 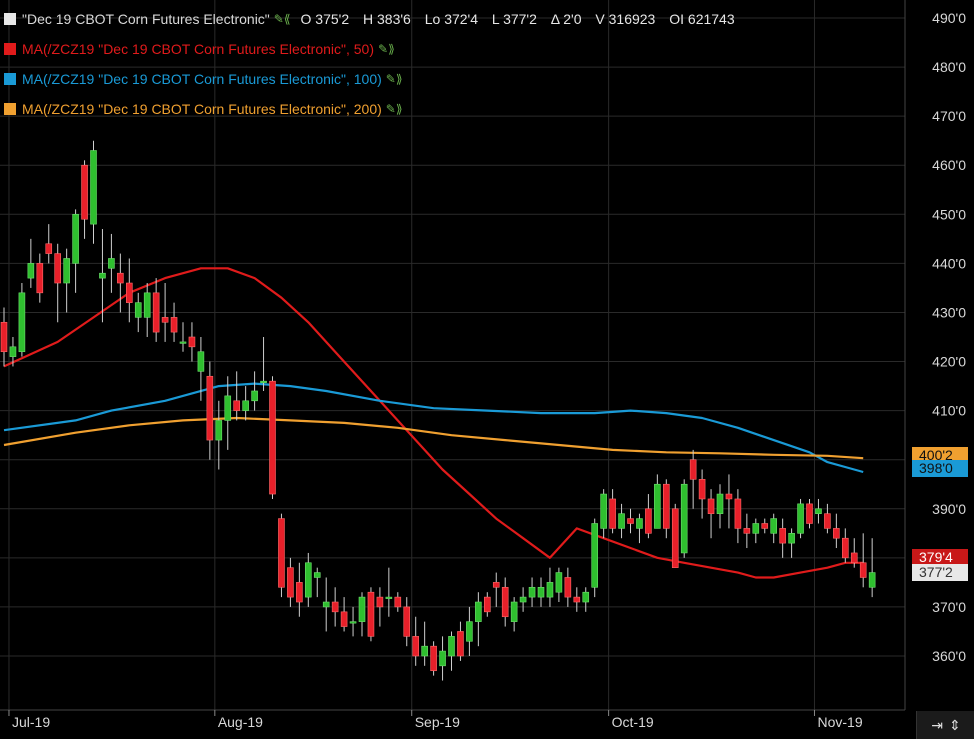 What do you see at coordinates (936, 572) in the screenshot?
I see `badge-text: 377'2` at bounding box center [936, 572].